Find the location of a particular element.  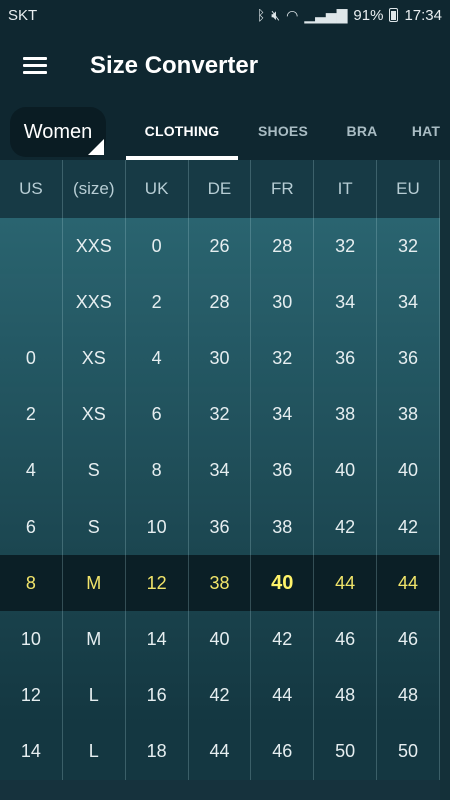

table-row: XXS 2 28 30 34 34 is located at coordinates (220, 302).